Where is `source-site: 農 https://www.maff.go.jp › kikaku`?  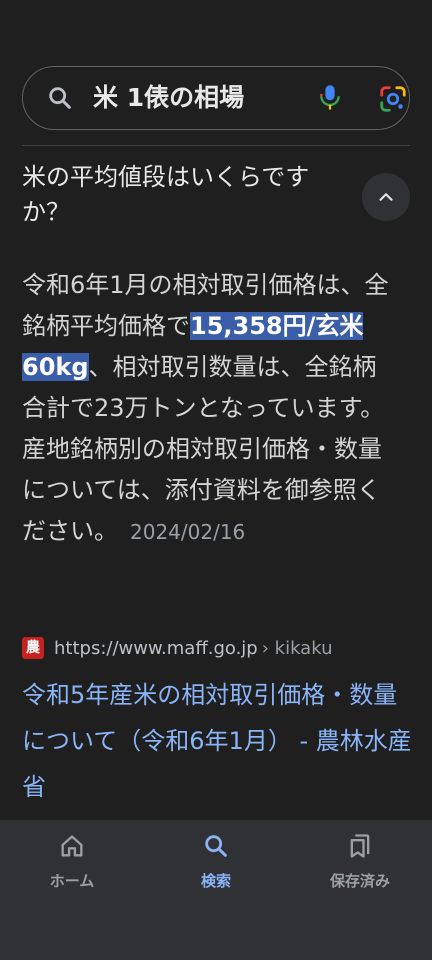
source-site: 農 https://www.maff.go.jp › kikaku is located at coordinates (177, 648).